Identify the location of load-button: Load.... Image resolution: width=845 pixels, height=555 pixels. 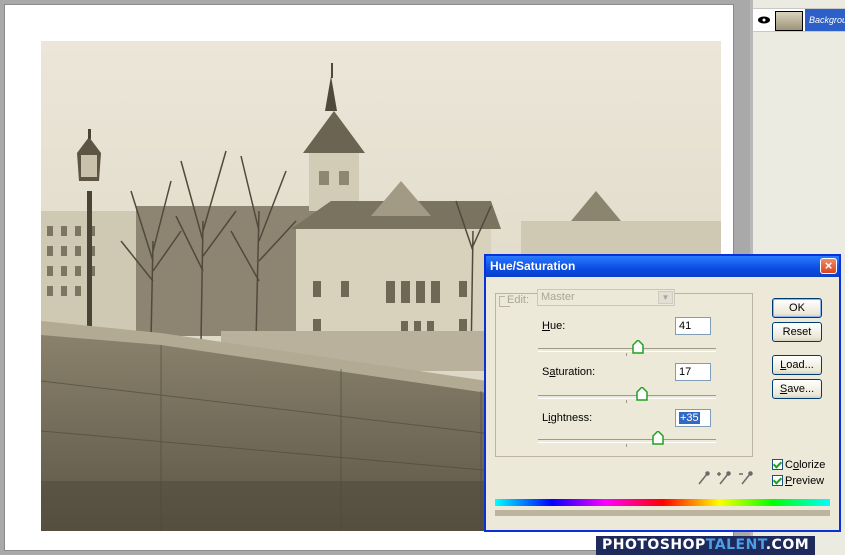
(797, 365).